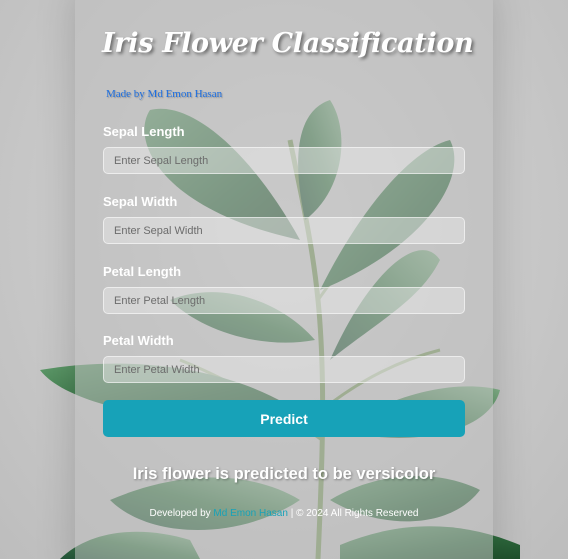 The width and height of the screenshot is (568, 559). Describe the element at coordinates (284, 230) in the screenshot. I see `sepal-width-input` at that location.